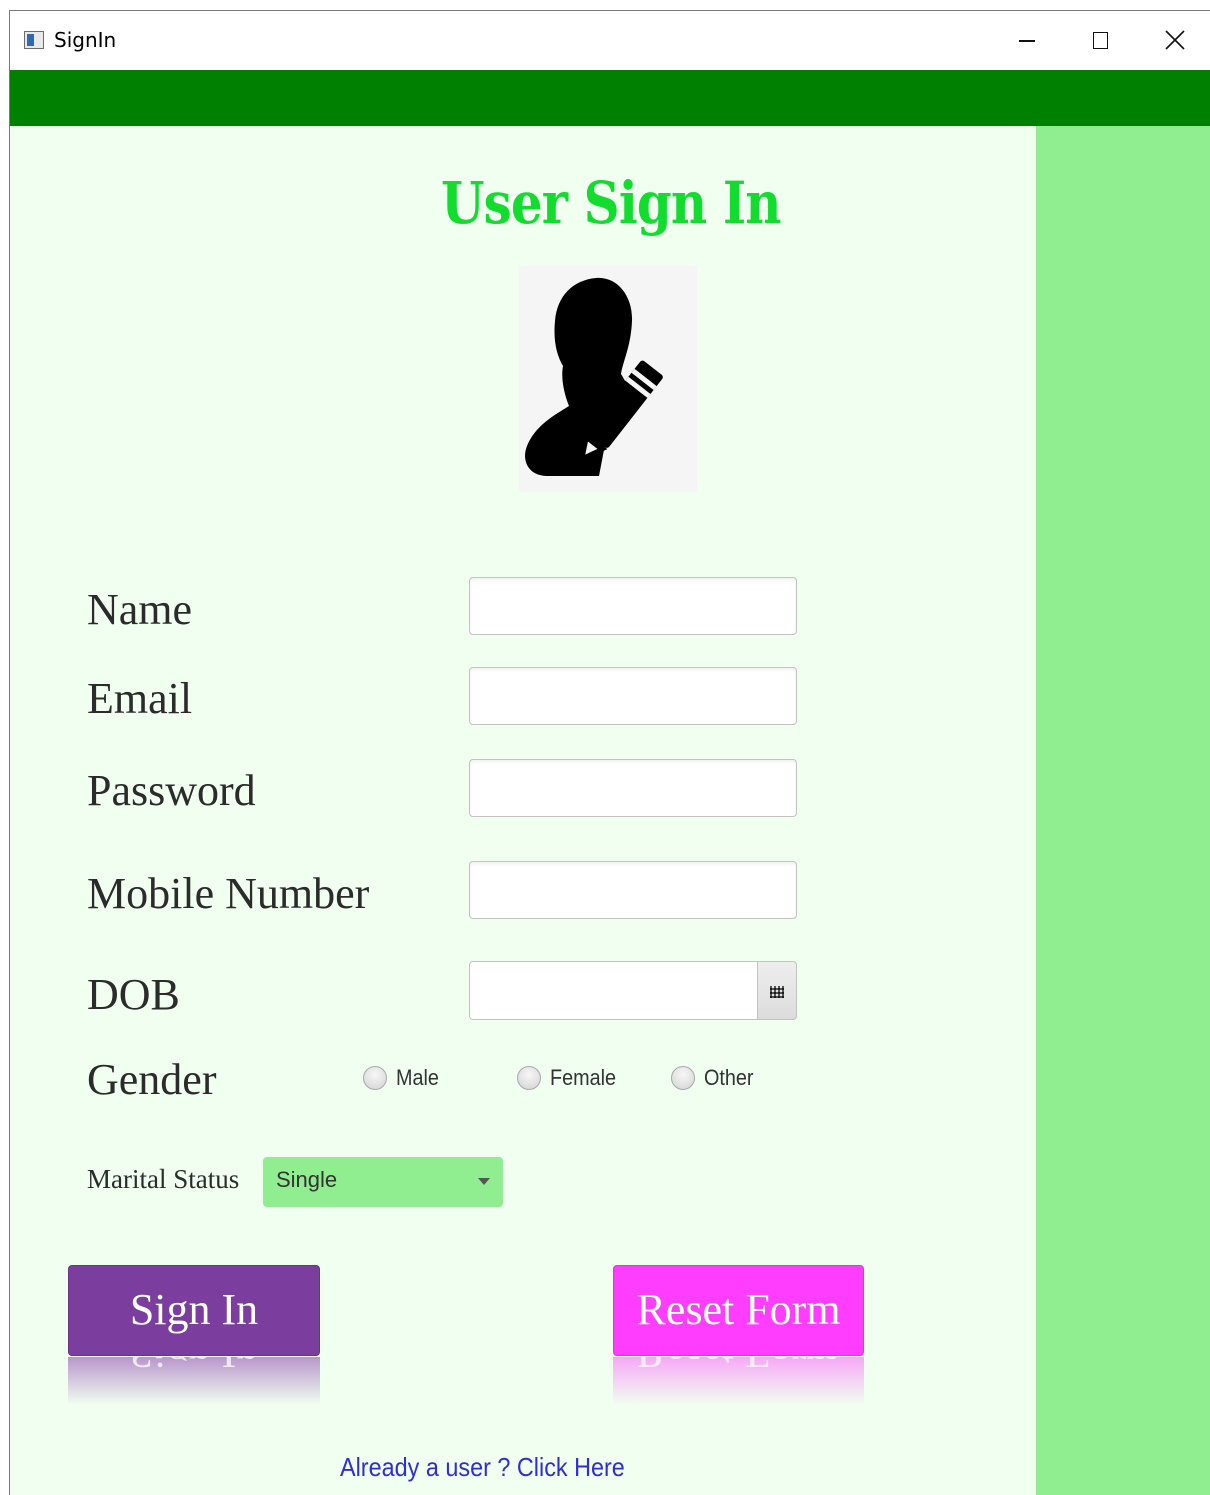  I want to click on sign-in-reflection-text: Sign In, so click(194, 1367).